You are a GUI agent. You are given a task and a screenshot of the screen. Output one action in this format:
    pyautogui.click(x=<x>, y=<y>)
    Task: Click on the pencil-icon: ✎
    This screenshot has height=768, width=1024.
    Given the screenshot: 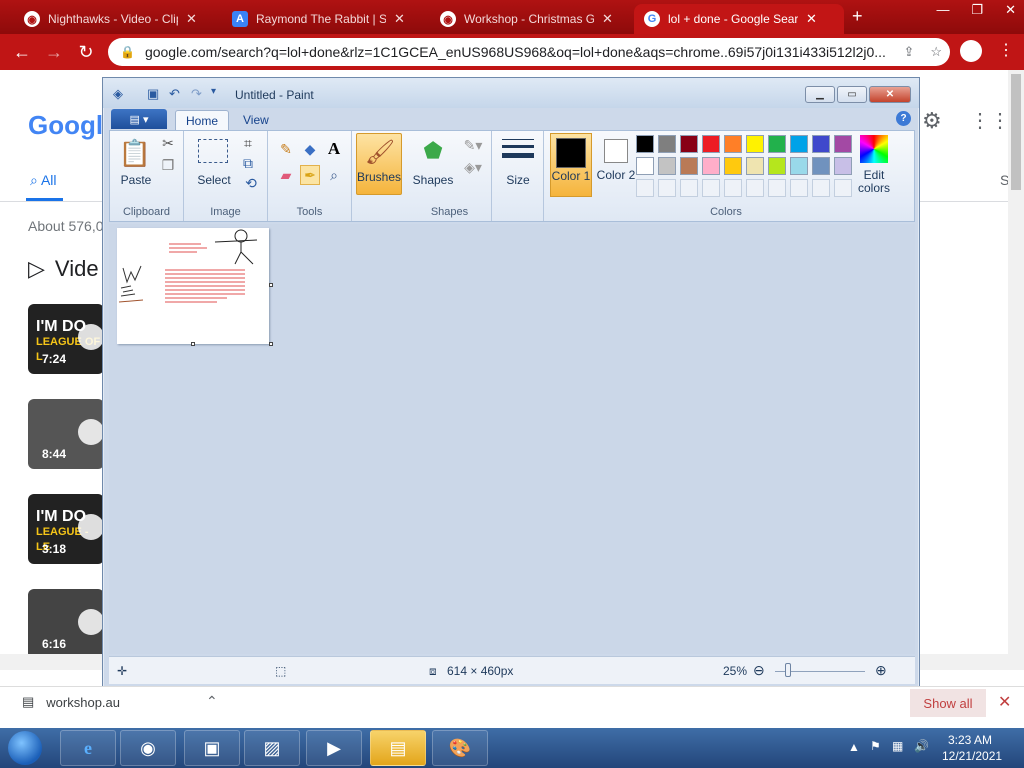 What is the action you would take?
    pyautogui.click(x=286, y=149)
    